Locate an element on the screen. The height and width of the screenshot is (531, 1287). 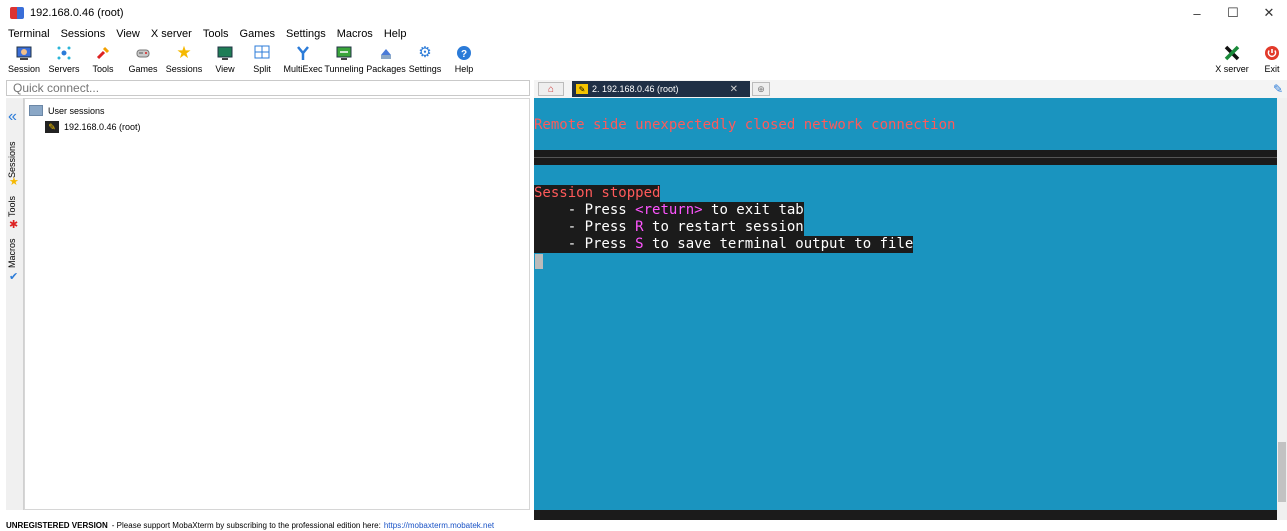
menu-tools: Tools is located at coordinates (216, 34).